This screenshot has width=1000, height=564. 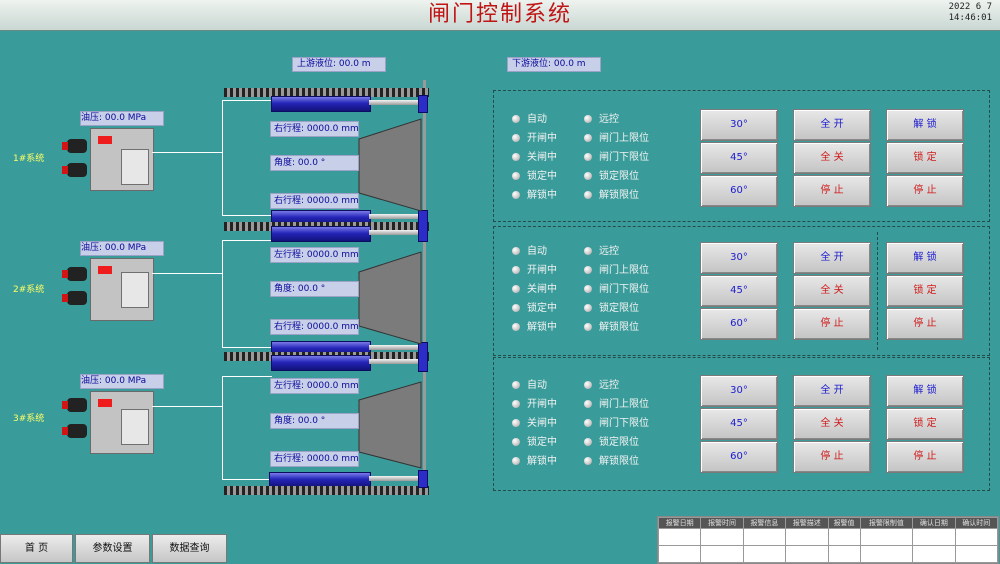 I want to click on page-title: 闸门控制系统, so click(x=499, y=14).